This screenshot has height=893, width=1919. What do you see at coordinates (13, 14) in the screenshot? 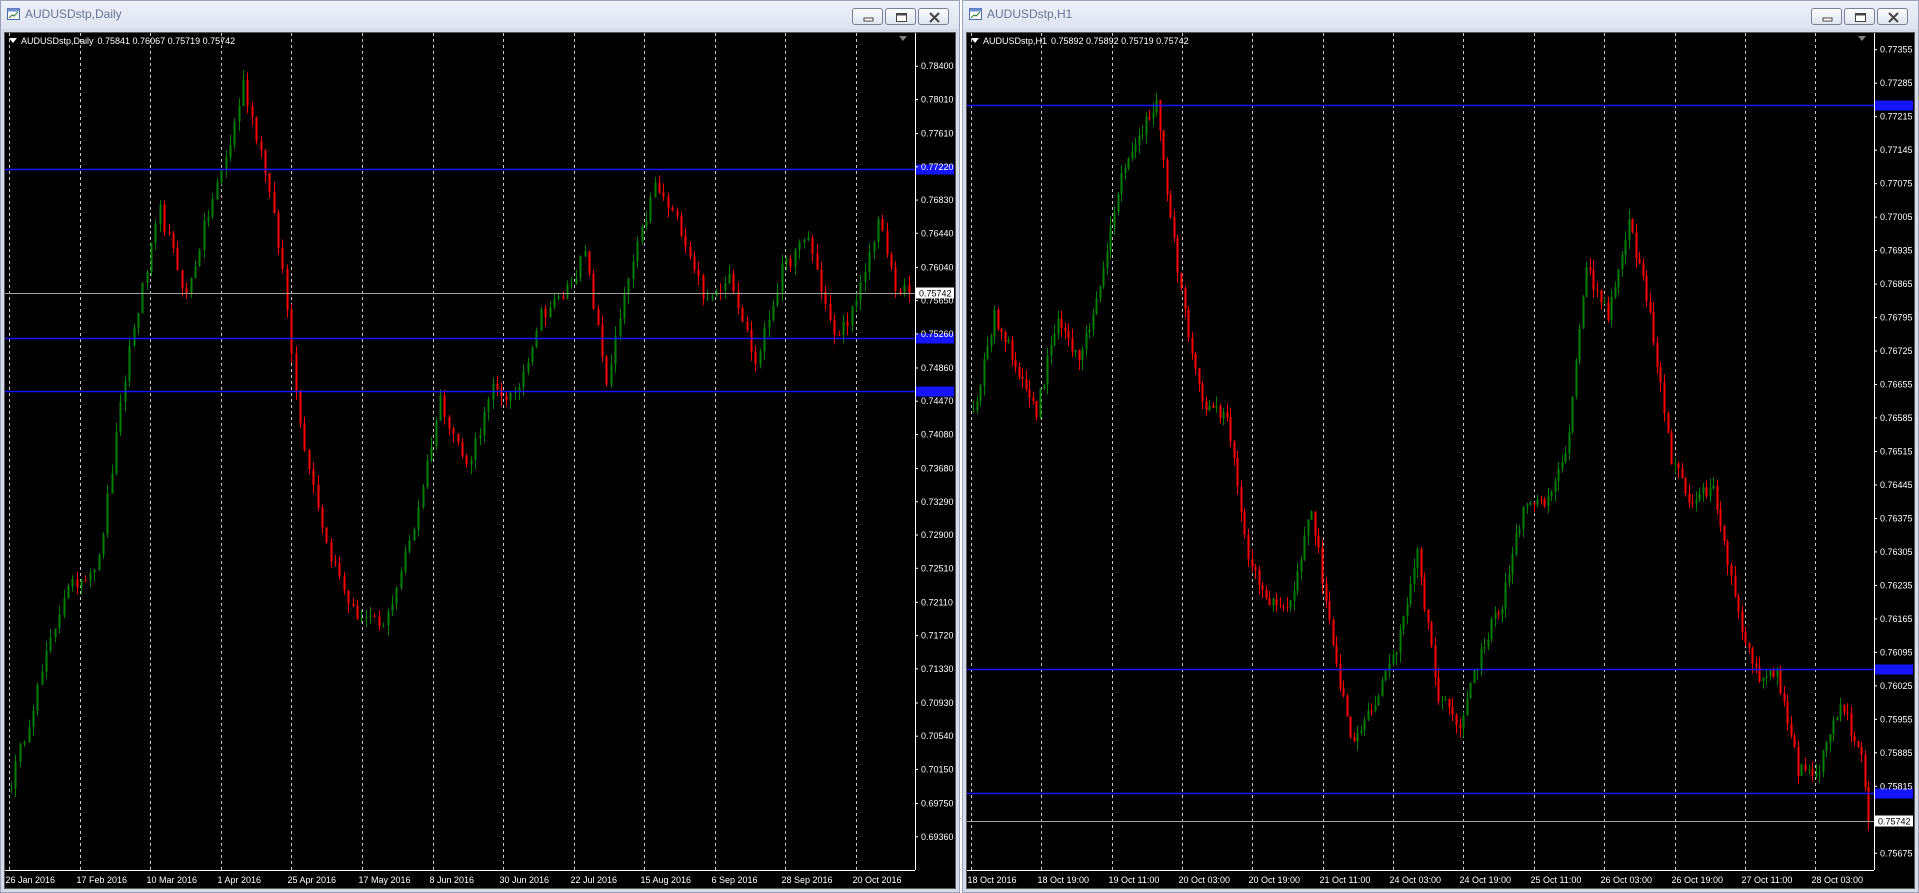
I see `chart-window-icon` at bounding box center [13, 14].